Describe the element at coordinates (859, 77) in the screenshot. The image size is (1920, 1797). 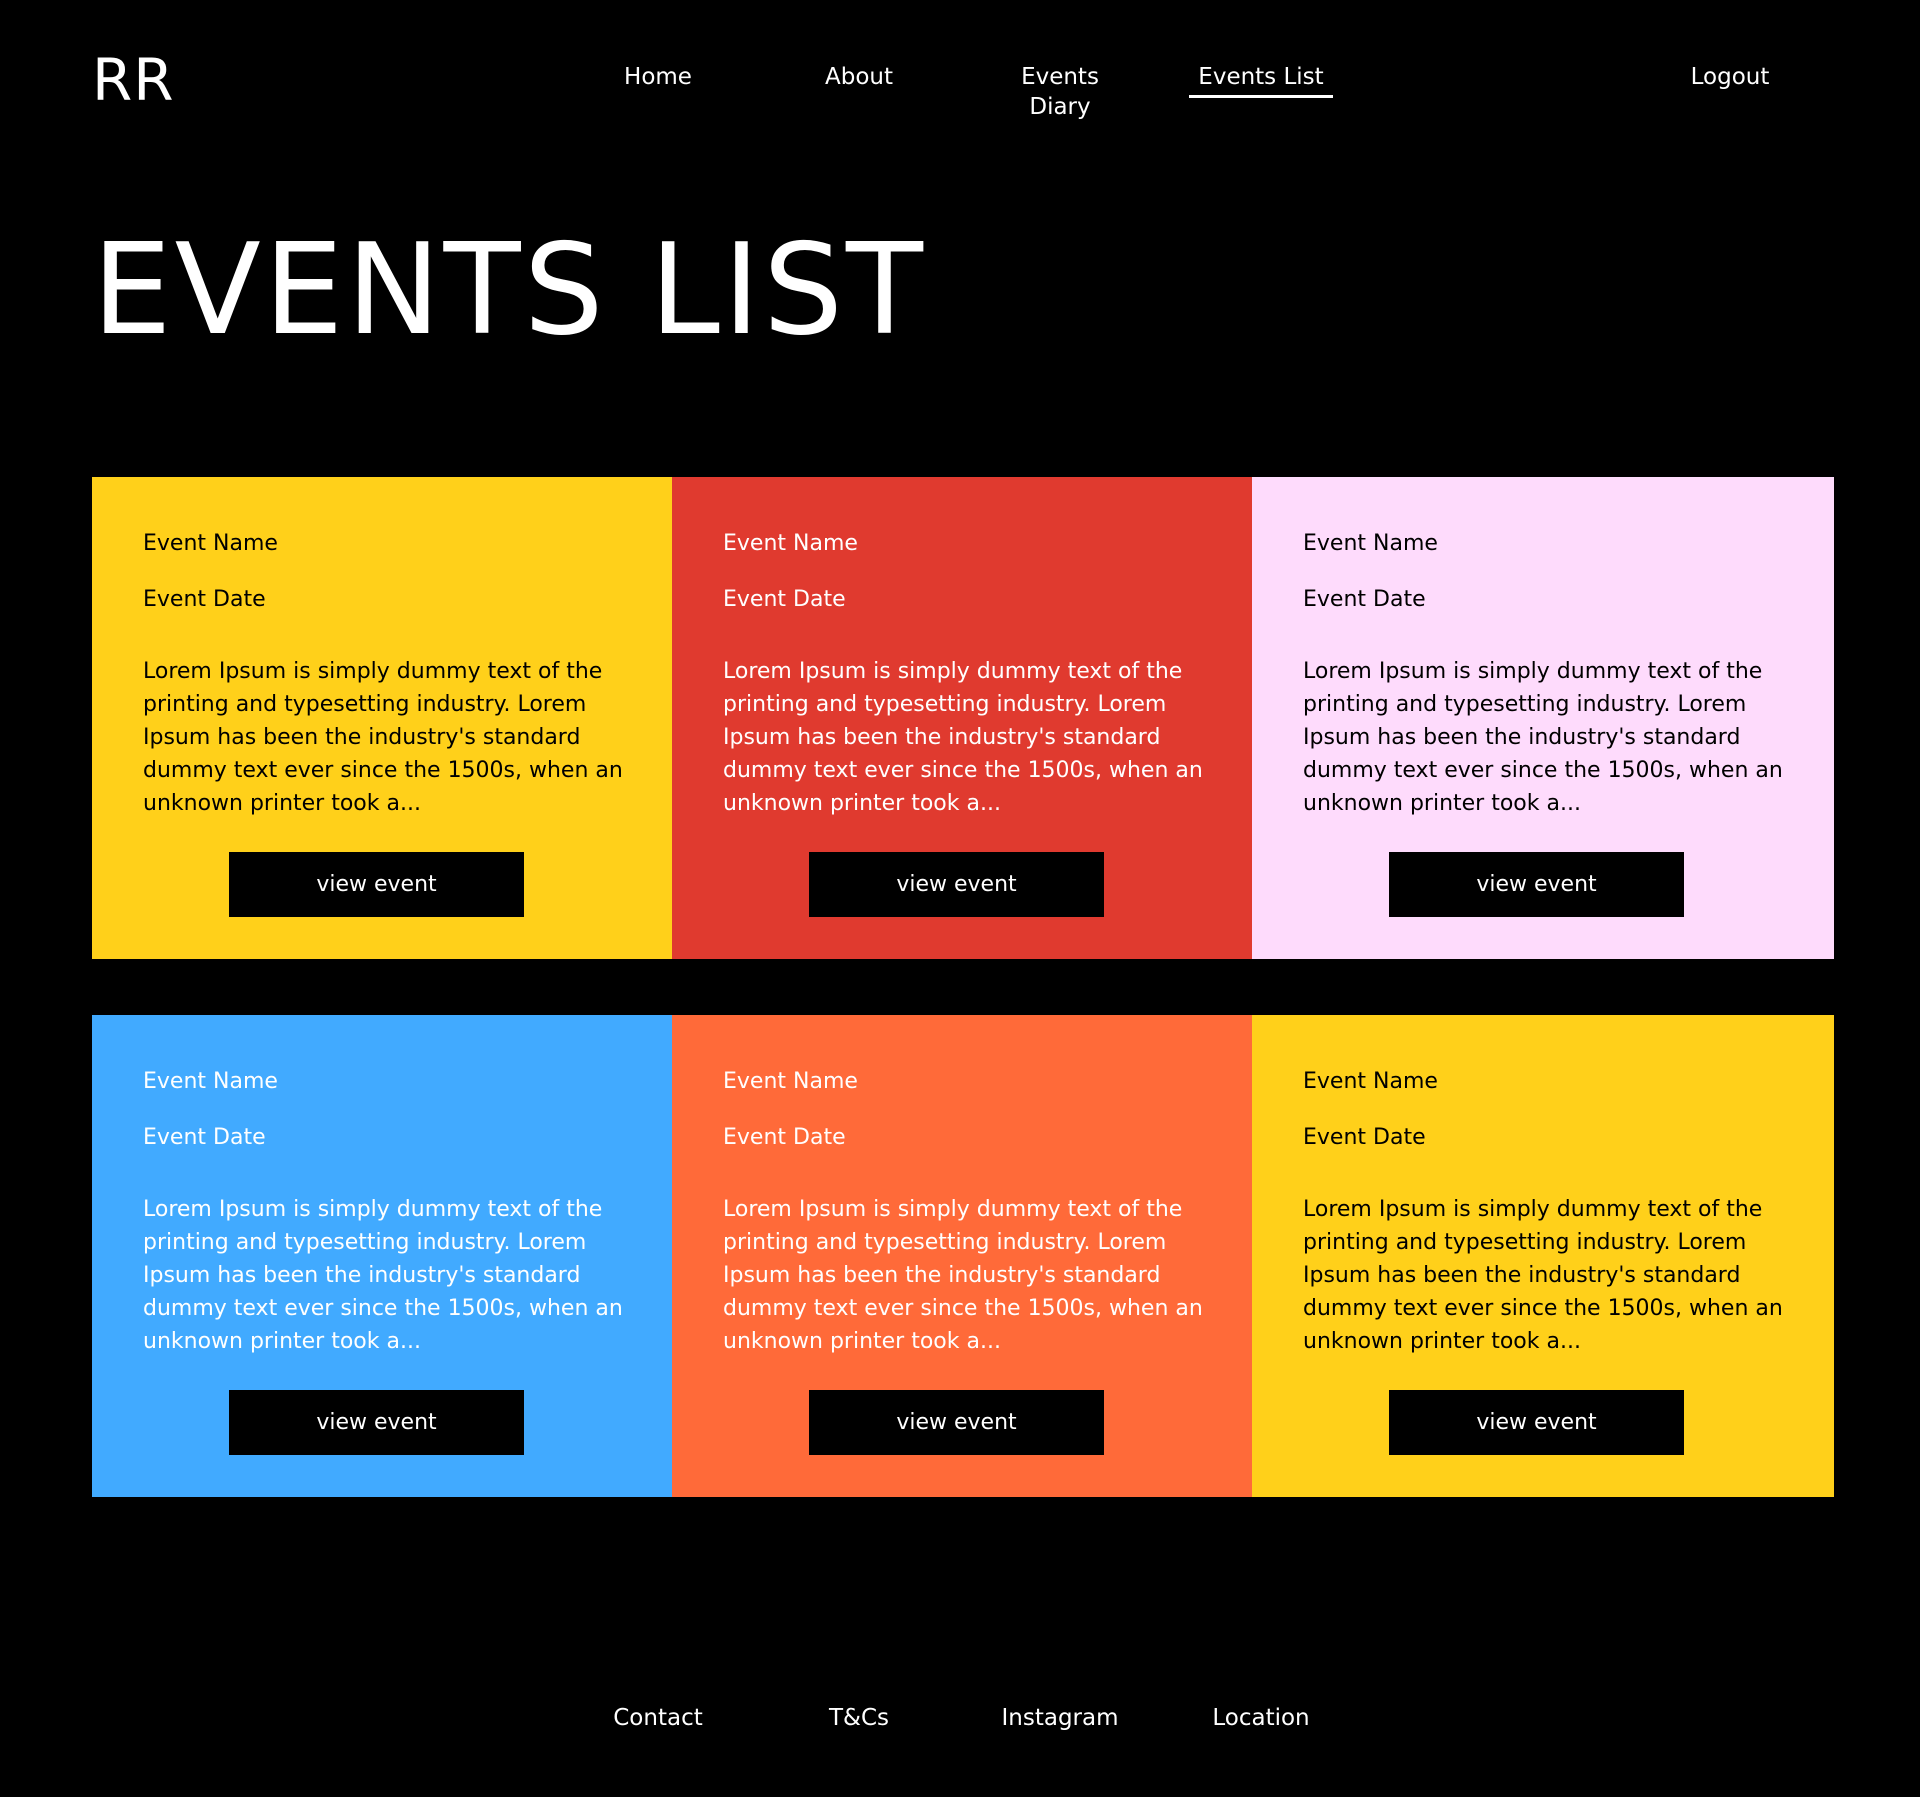
I see `nav-item-about: About` at that location.